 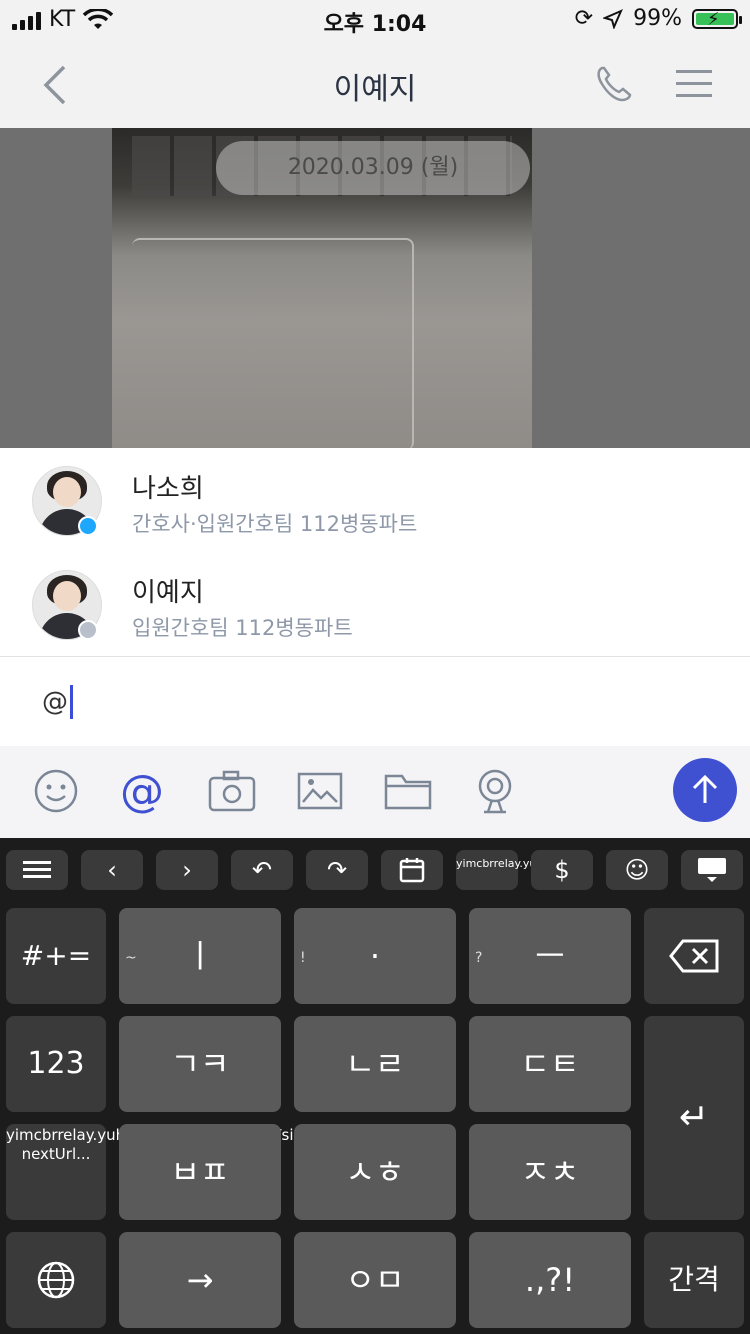 What do you see at coordinates (200, 1172) in the screenshot?
I see `key-bieup: ㅂㅍ` at bounding box center [200, 1172].